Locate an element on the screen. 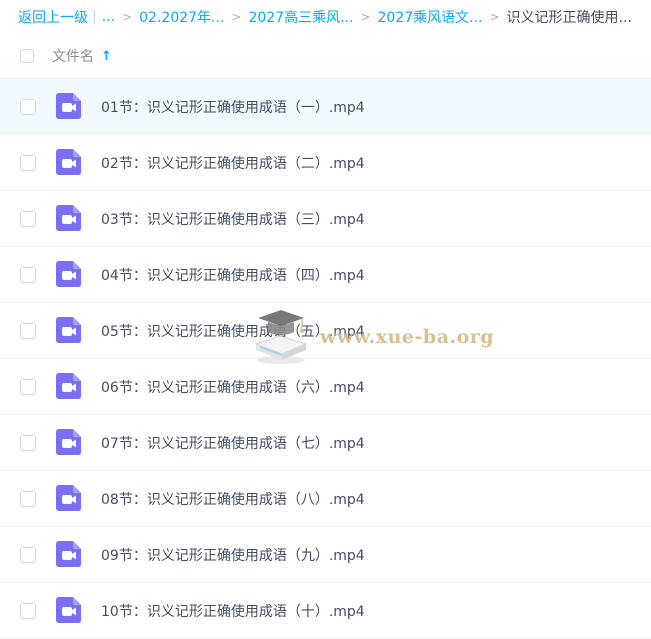 The width and height of the screenshot is (651, 639). file-name: 09节：识义记形正确使用成语（九）.mp4 is located at coordinates (233, 555).